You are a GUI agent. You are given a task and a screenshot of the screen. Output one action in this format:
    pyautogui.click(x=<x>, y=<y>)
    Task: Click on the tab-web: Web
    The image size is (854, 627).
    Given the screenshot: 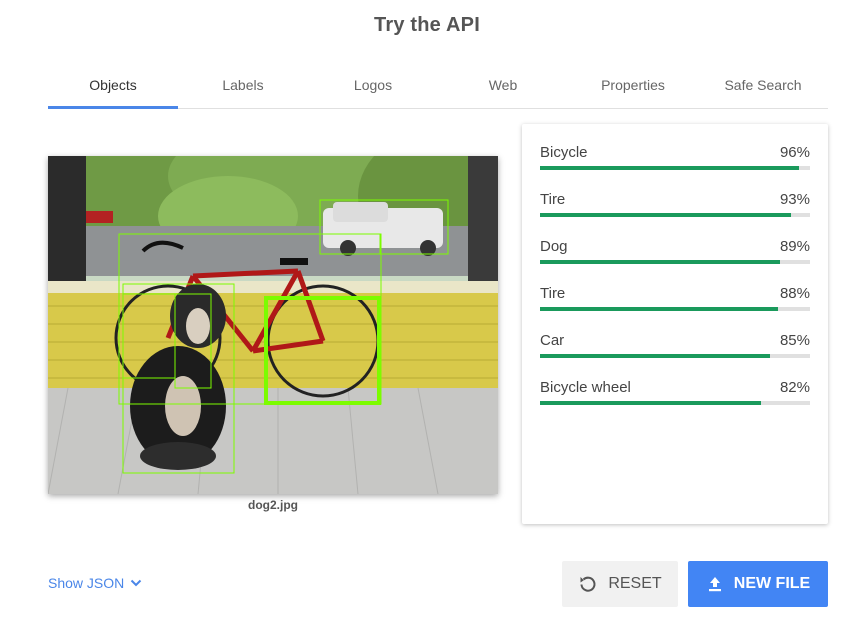 What is the action you would take?
    pyautogui.click(x=503, y=87)
    